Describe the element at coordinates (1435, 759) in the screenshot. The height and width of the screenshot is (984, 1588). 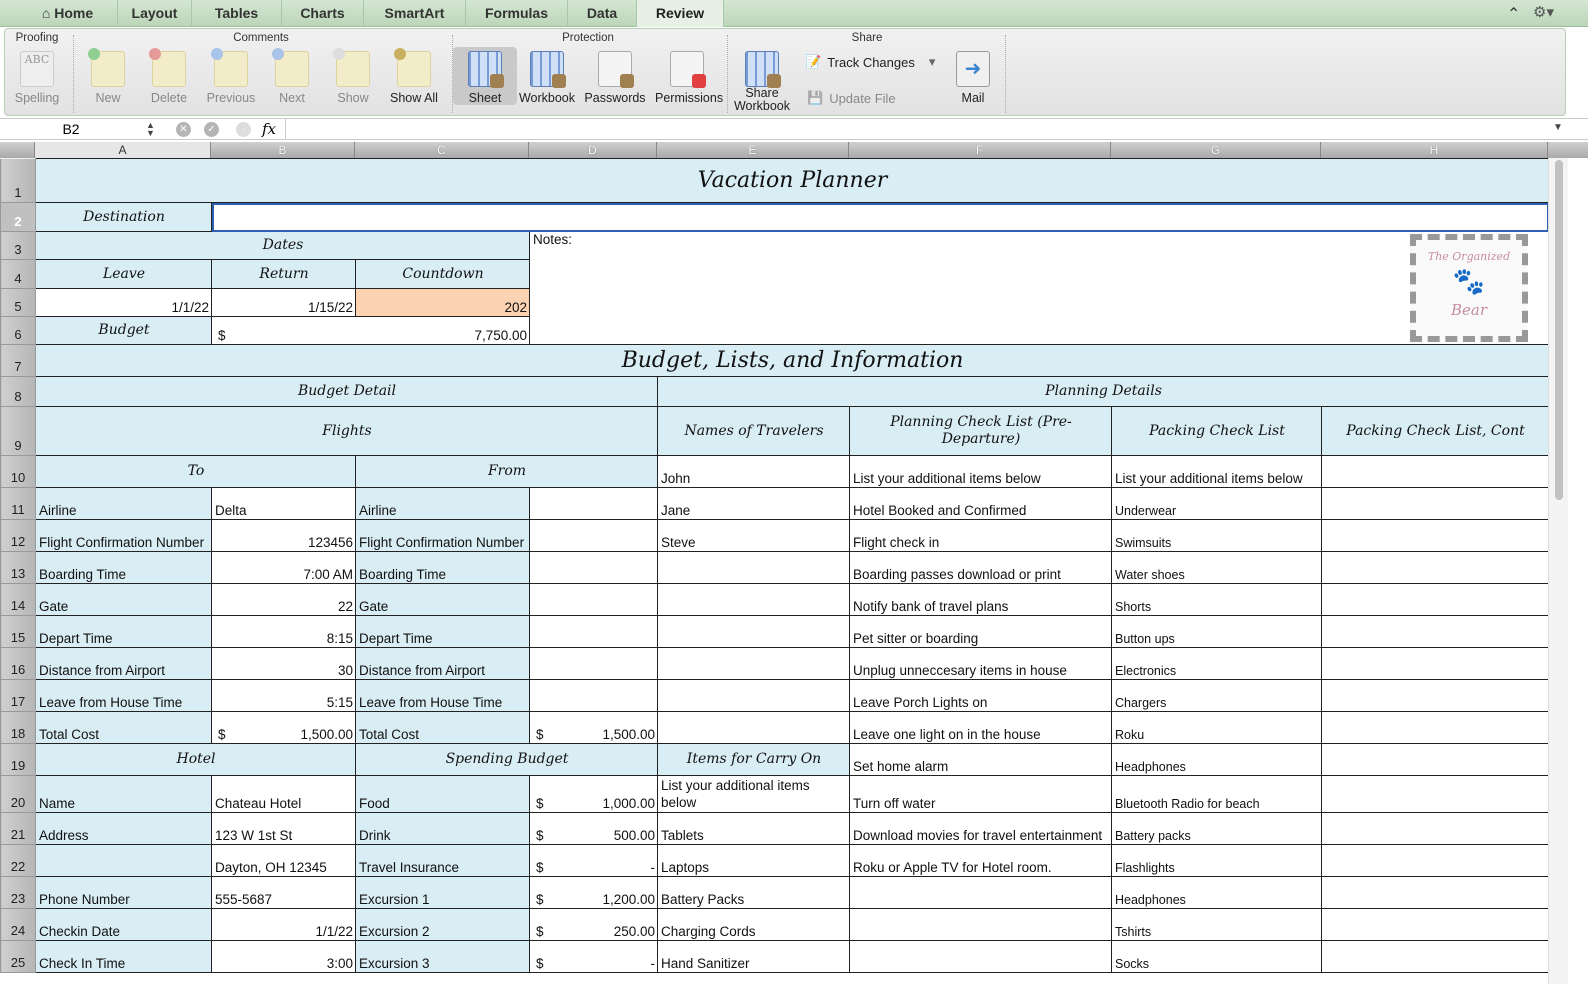
I see `cell-H19` at that location.